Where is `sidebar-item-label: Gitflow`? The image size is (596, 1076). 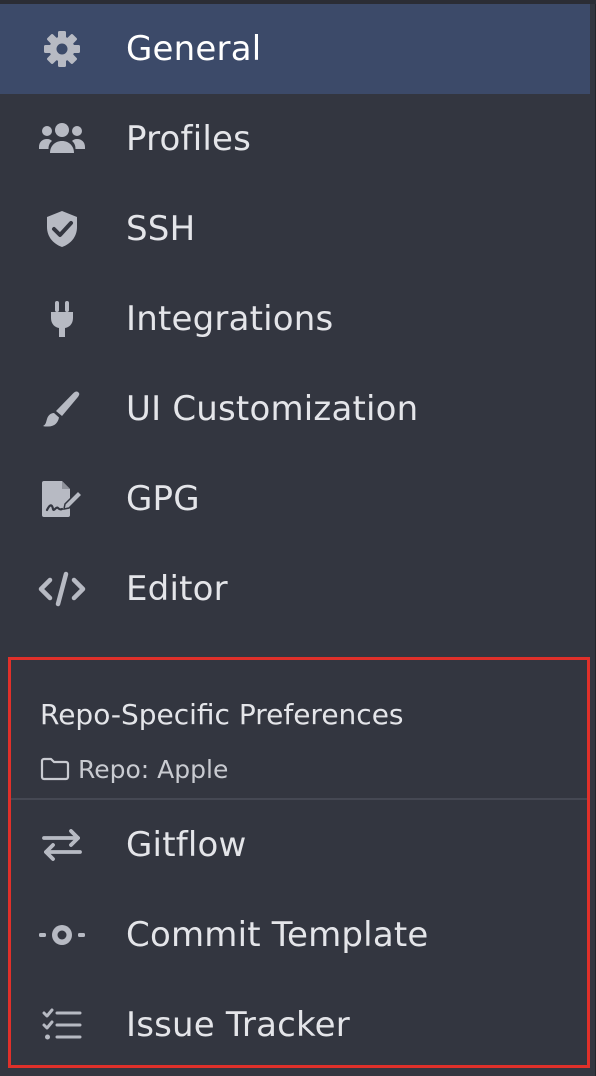
sidebar-item-label: Gitflow is located at coordinates (186, 845).